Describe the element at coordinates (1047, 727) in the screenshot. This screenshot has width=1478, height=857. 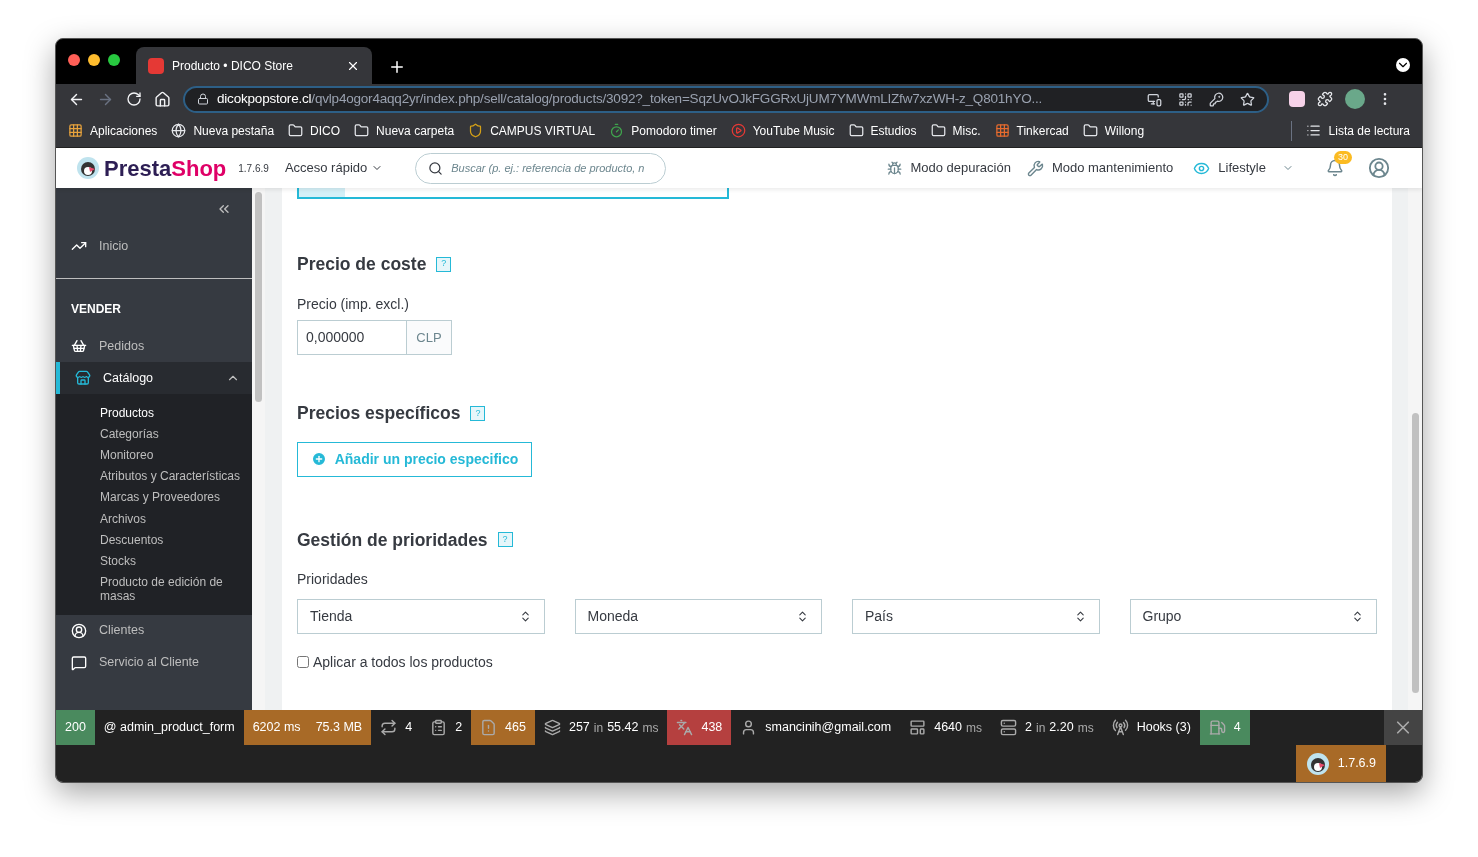
I see `debug-toolbar-item: 2 in 2.20 ms` at that location.